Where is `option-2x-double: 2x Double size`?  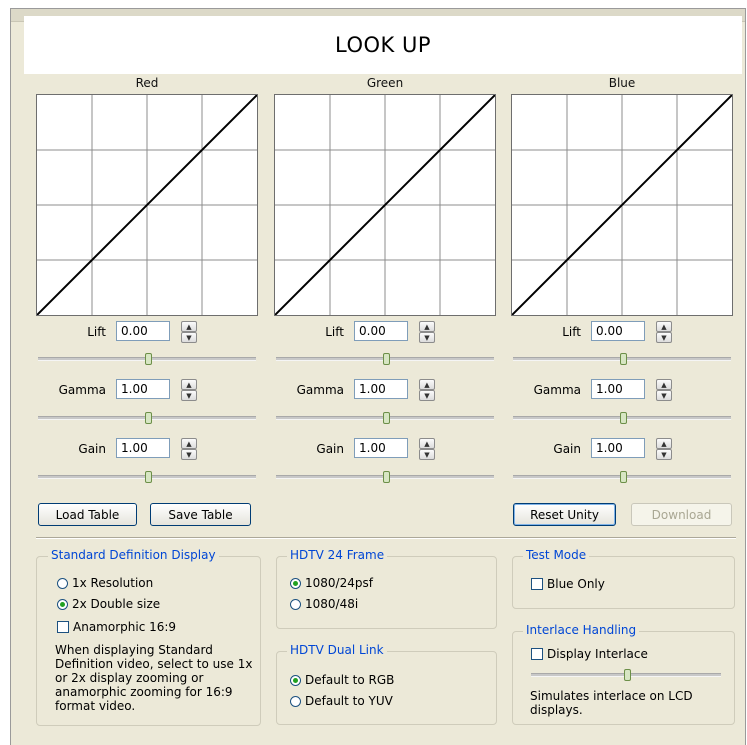 option-2x-double: 2x Double size is located at coordinates (108, 604).